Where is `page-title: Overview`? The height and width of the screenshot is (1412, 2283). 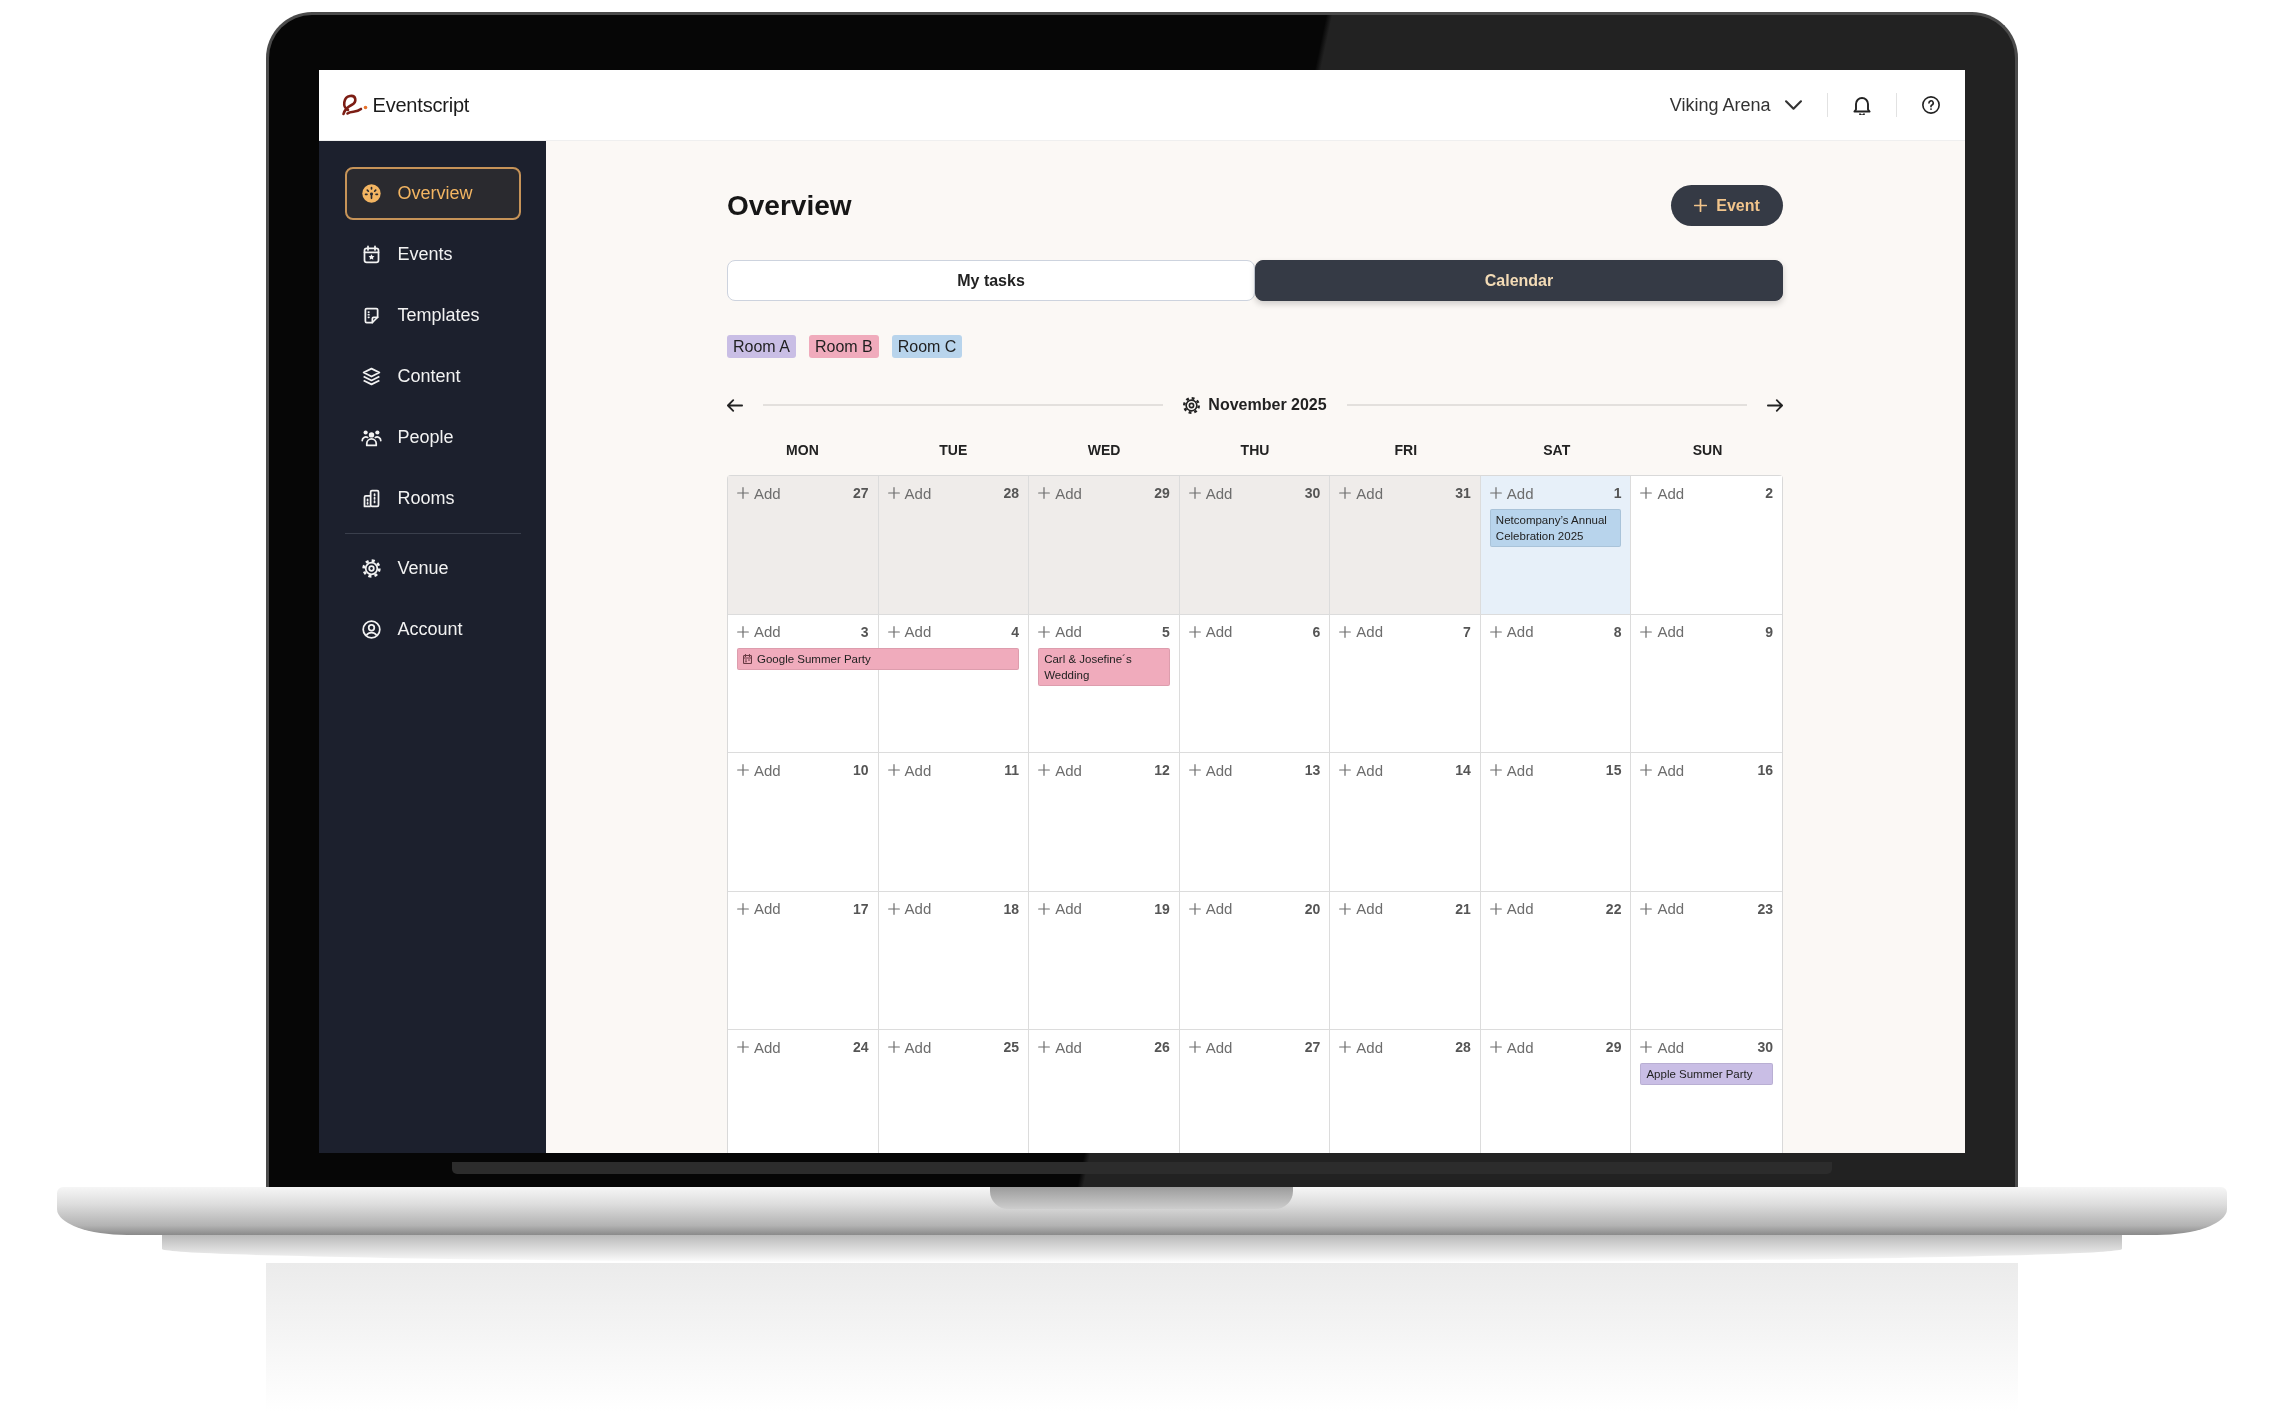
page-title: Overview is located at coordinates (789, 205).